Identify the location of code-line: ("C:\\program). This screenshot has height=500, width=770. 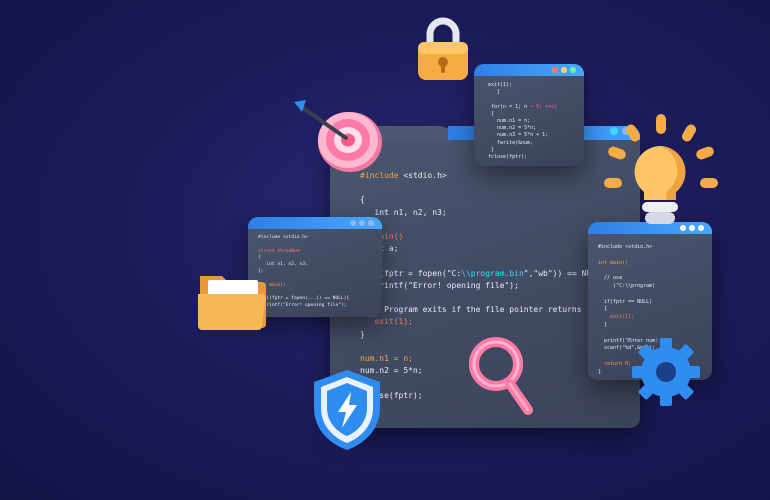
(634, 287).